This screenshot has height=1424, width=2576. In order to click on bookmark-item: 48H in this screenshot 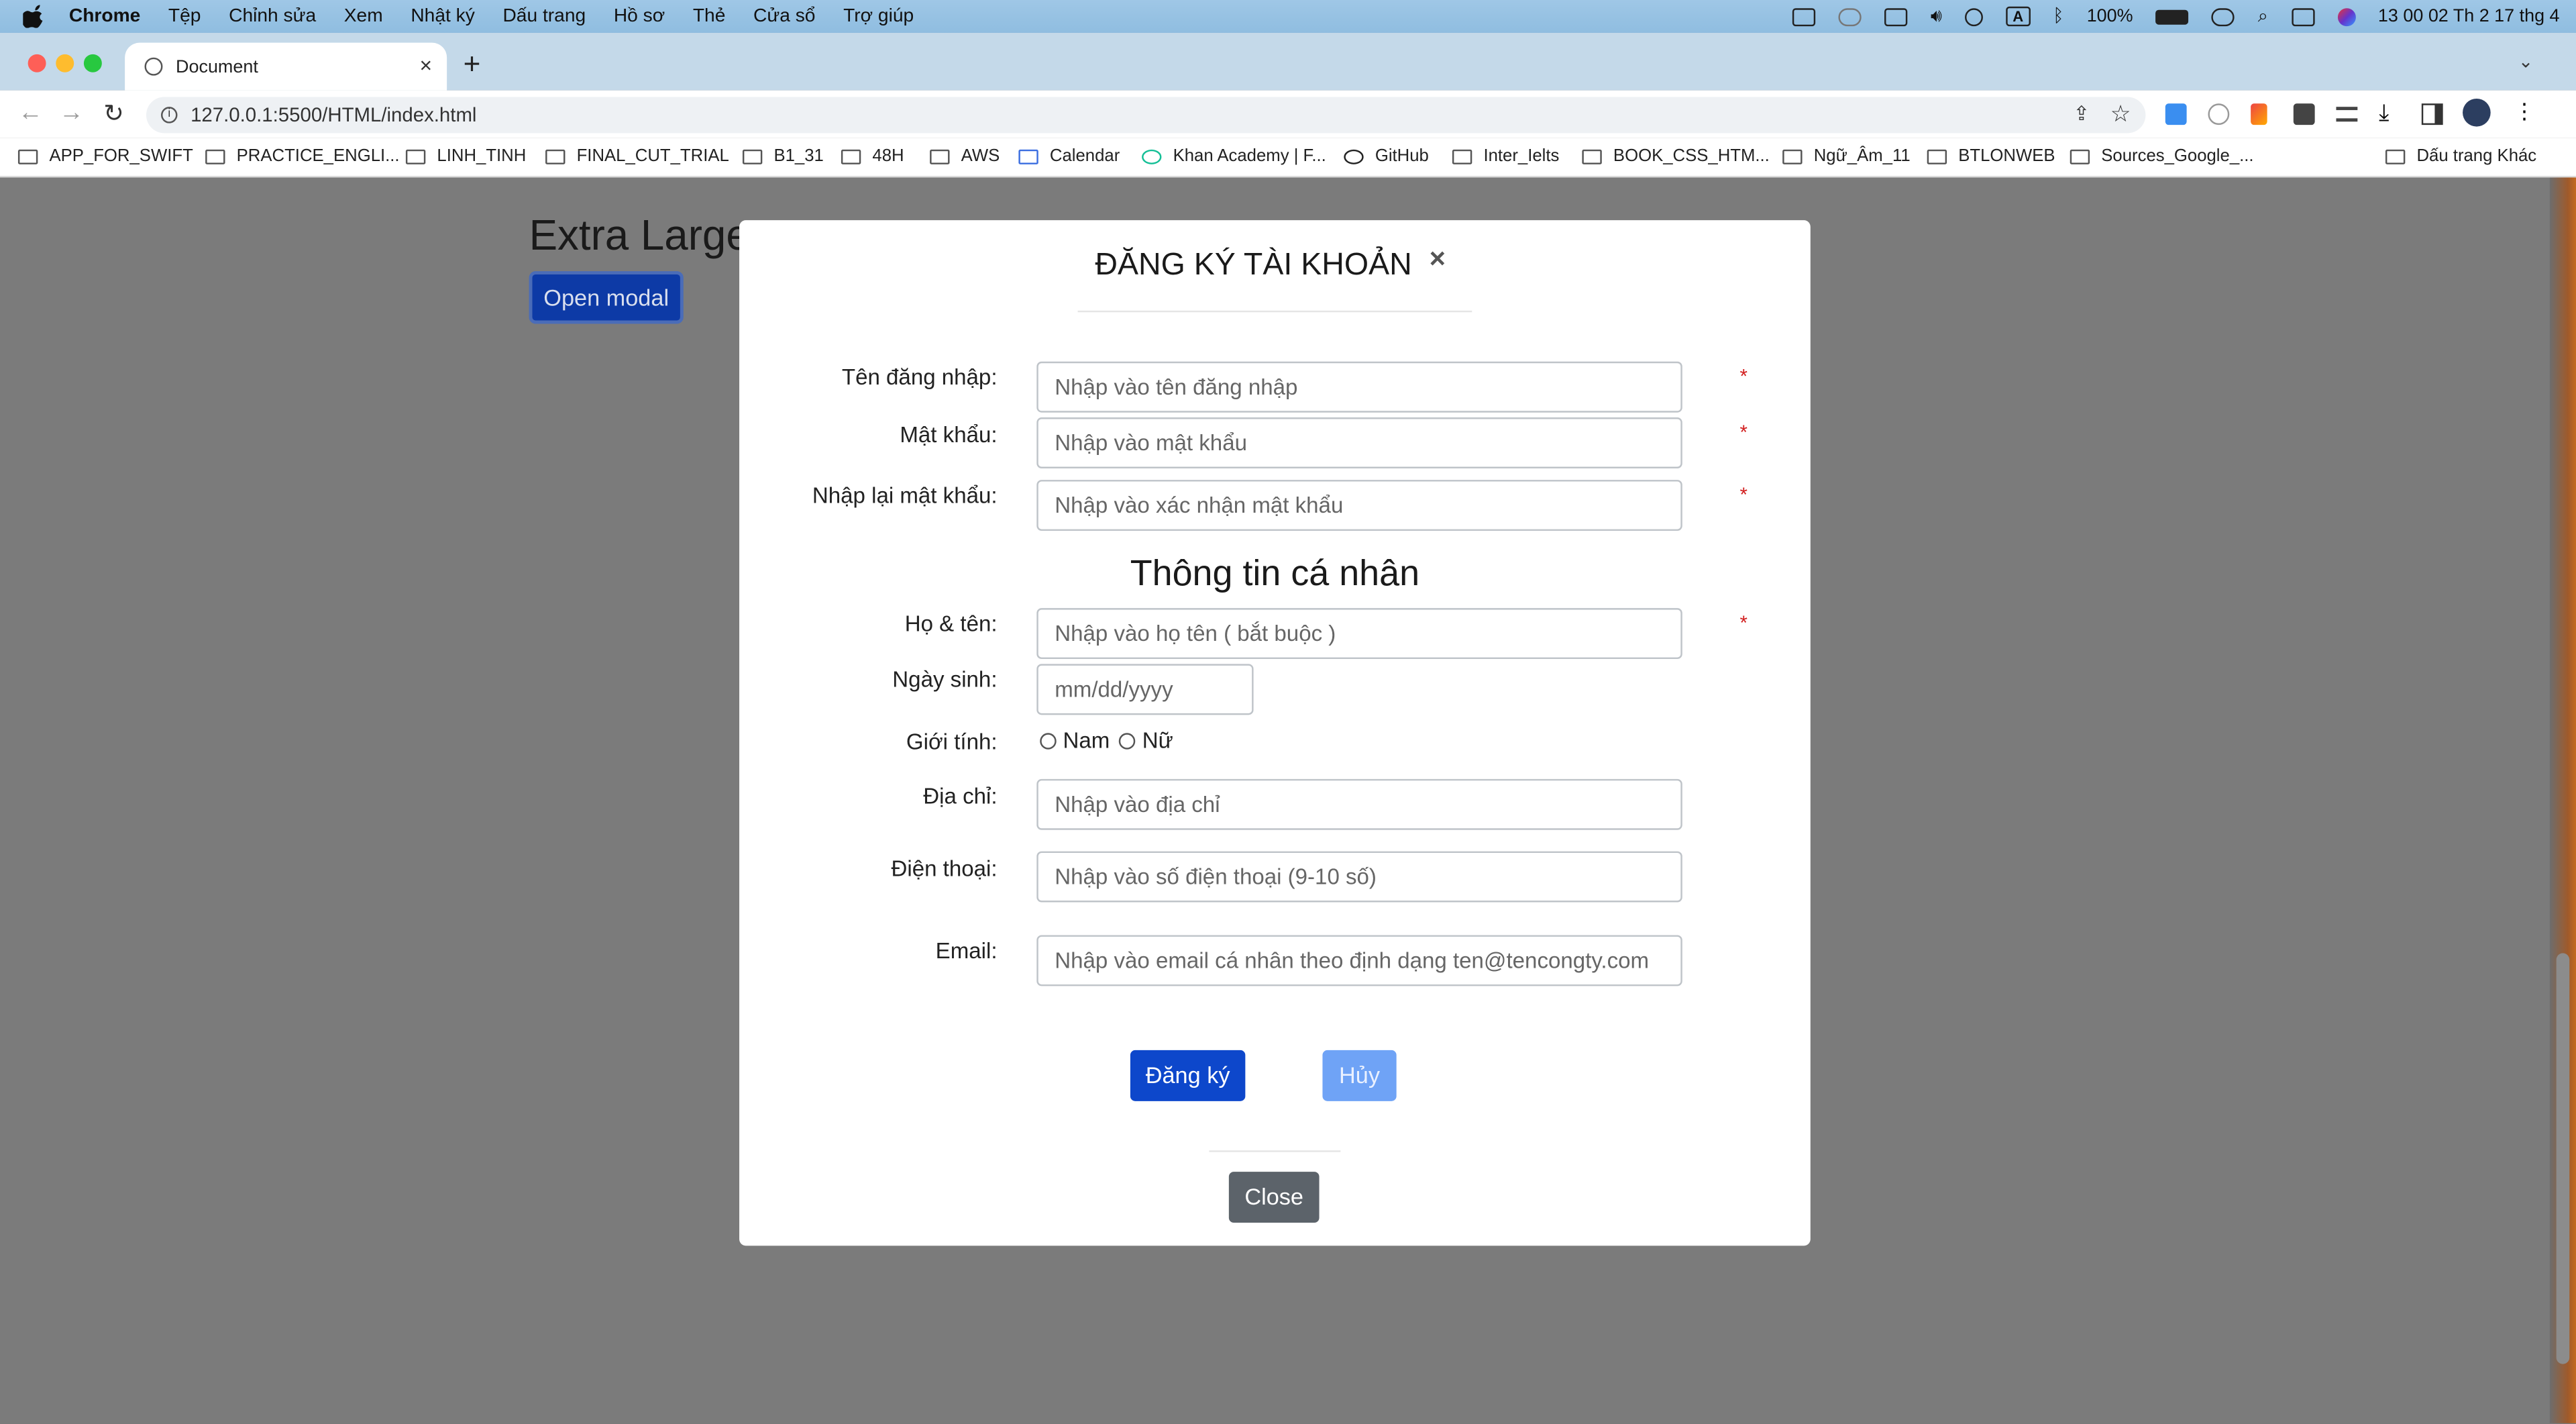, I will do `click(872, 156)`.